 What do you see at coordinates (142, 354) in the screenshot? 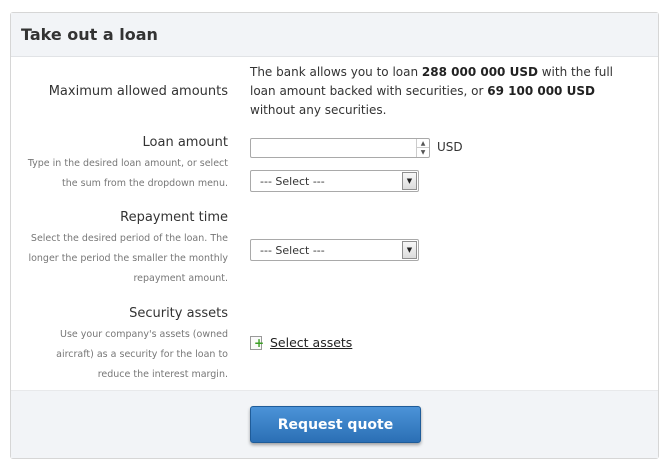
I see `security-help-line: aircraft) as a security for the loan to` at bounding box center [142, 354].